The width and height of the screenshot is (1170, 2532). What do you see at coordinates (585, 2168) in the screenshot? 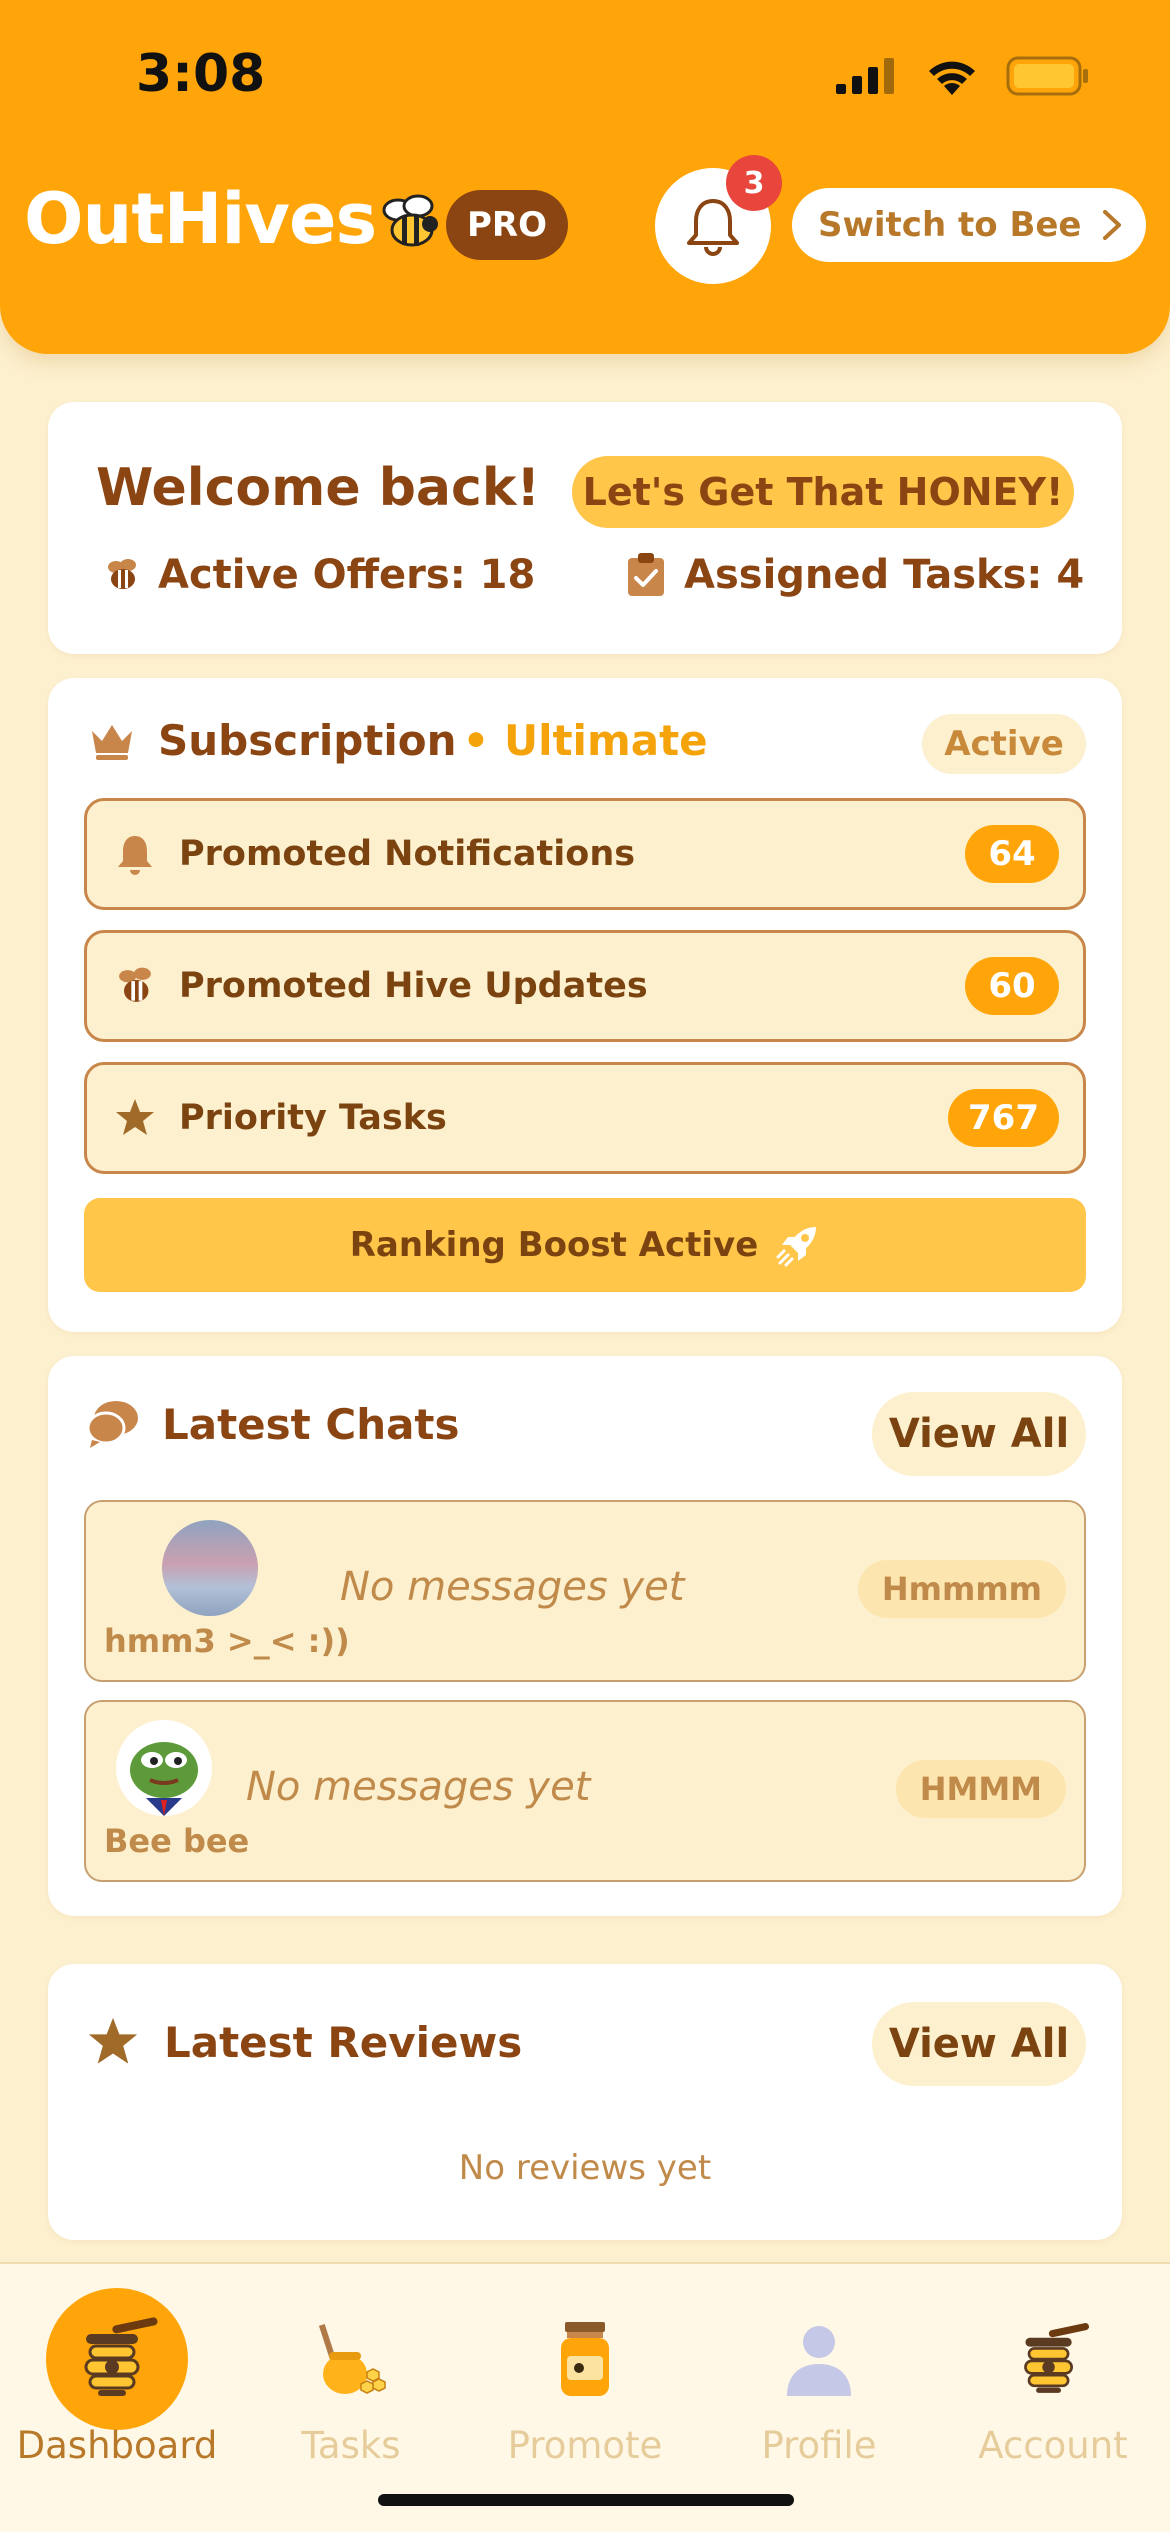
I see `empty-reviews-message: No reviews yet` at bounding box center [585, 2168].